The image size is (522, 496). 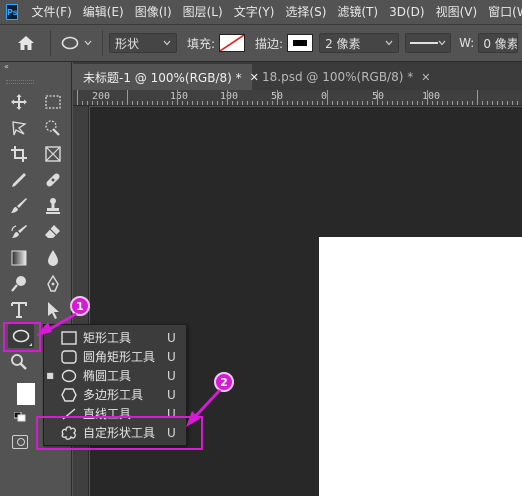 What do you see at coordinates (20, 442) in the screenshot?
I see `quick-mask-button` at bounding box center [20, 442].